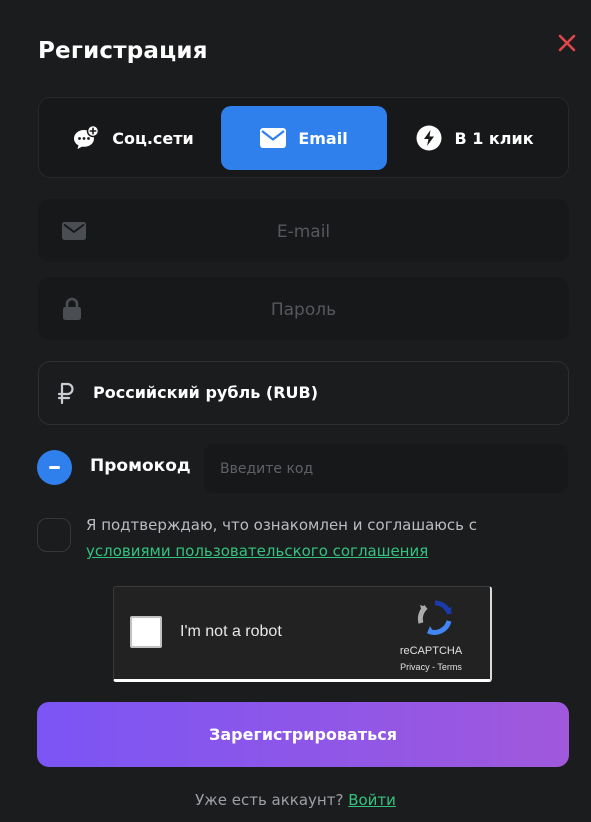 The height and width of the screenshot is (822, 591). I want to click on login-question: Уже есть аккаунт?, so click(269, 800).